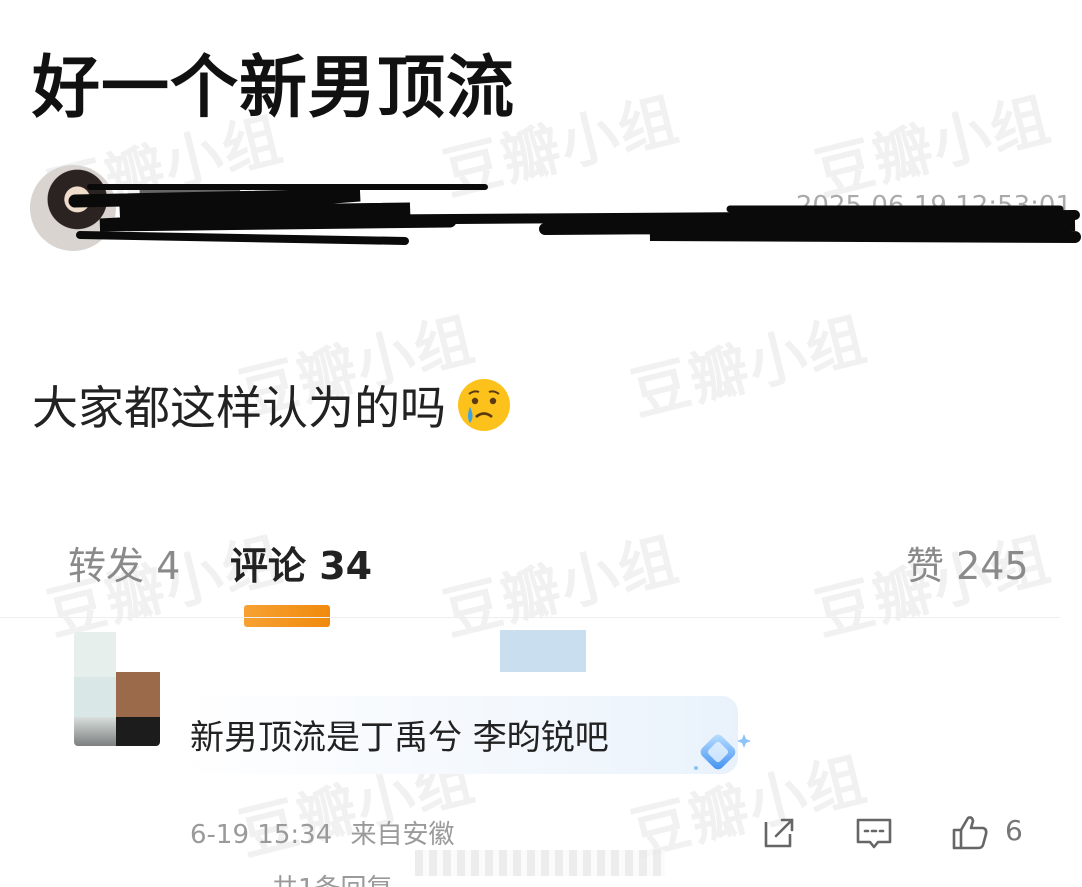 The image size is (1082, 887). What do you see at coordinates (967, 562) in the screenshot?
I see `tab-likes: 赞 245` at bounding box center [967, 562].